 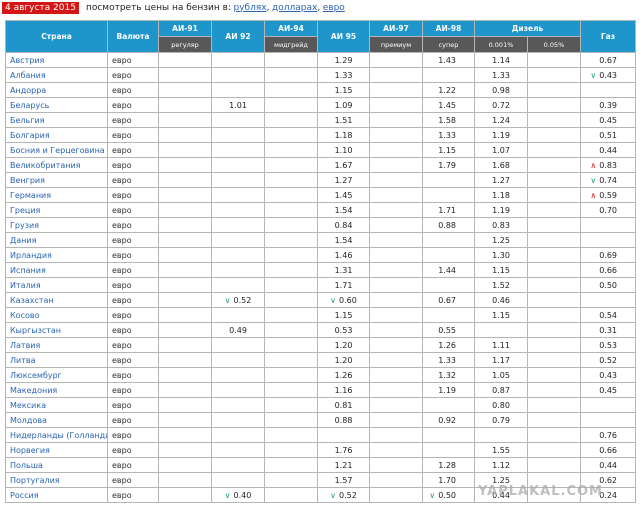 What do you see at coordinates (447, 495) in the screenshot?
I see `ai98-cell-value: 0.50` at bounding box center [447, 495].